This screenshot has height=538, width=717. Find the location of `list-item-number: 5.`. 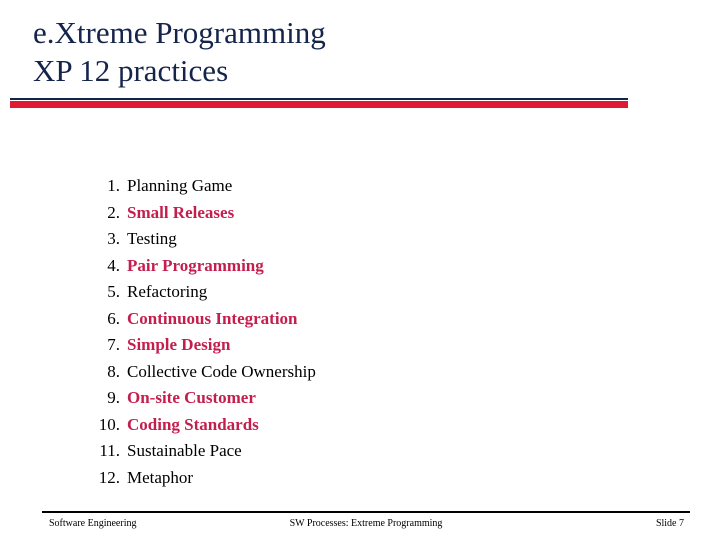

list-item-number: 5. is located at coordinates (113, 291).